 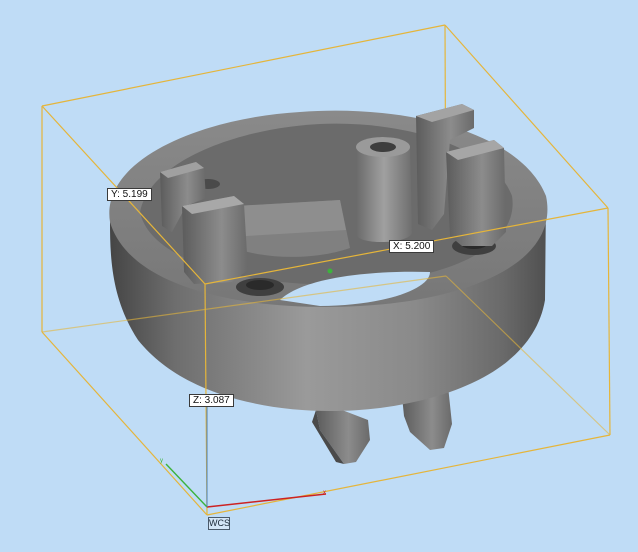 What do you see at coordinates (324, 493) in the screenshot?
I see `x-axis-letter: x` at bounding box center [324, 493].